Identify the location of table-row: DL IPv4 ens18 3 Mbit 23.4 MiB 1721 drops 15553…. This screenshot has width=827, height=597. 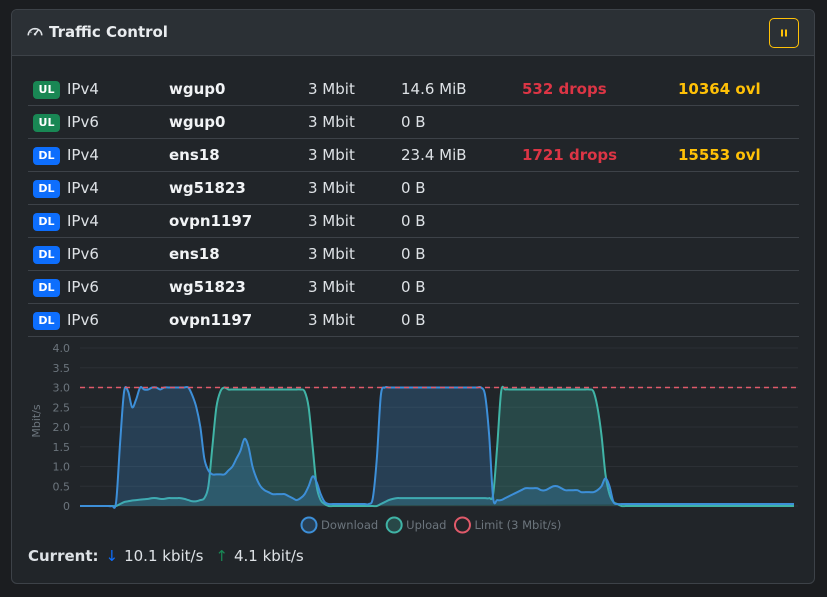
(413, 155).